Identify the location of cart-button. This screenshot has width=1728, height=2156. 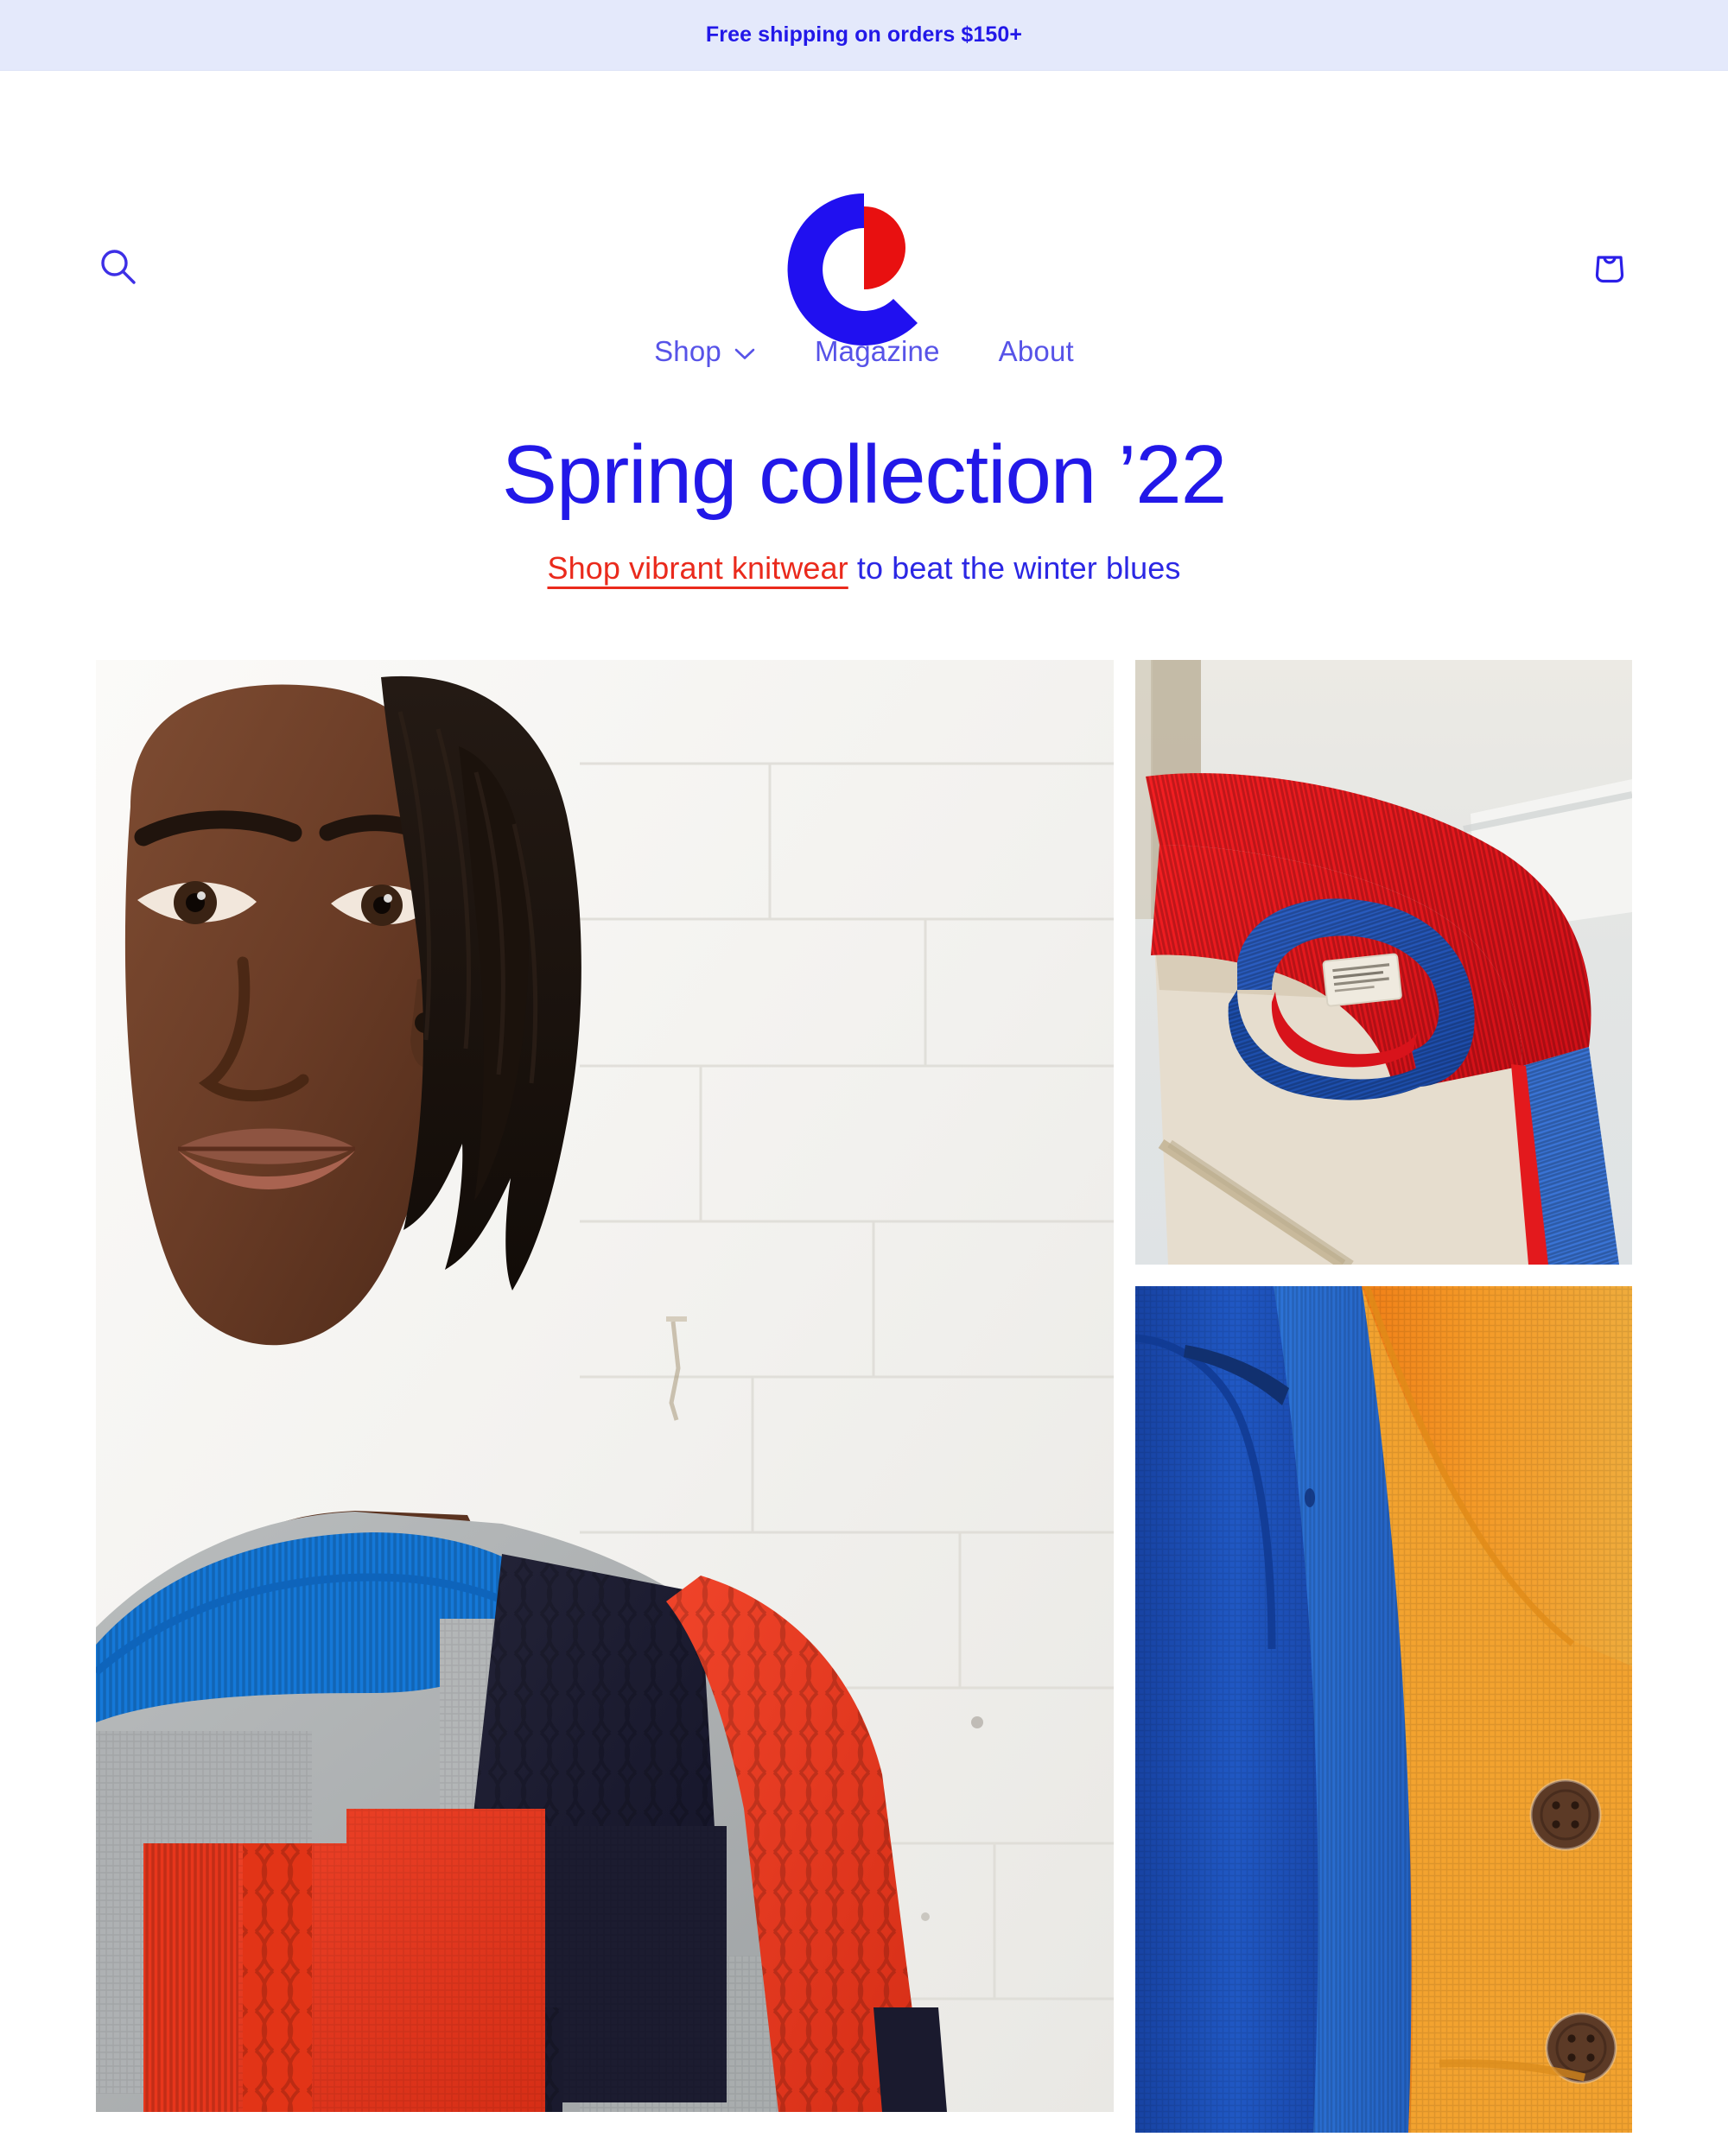
(1610, 267).